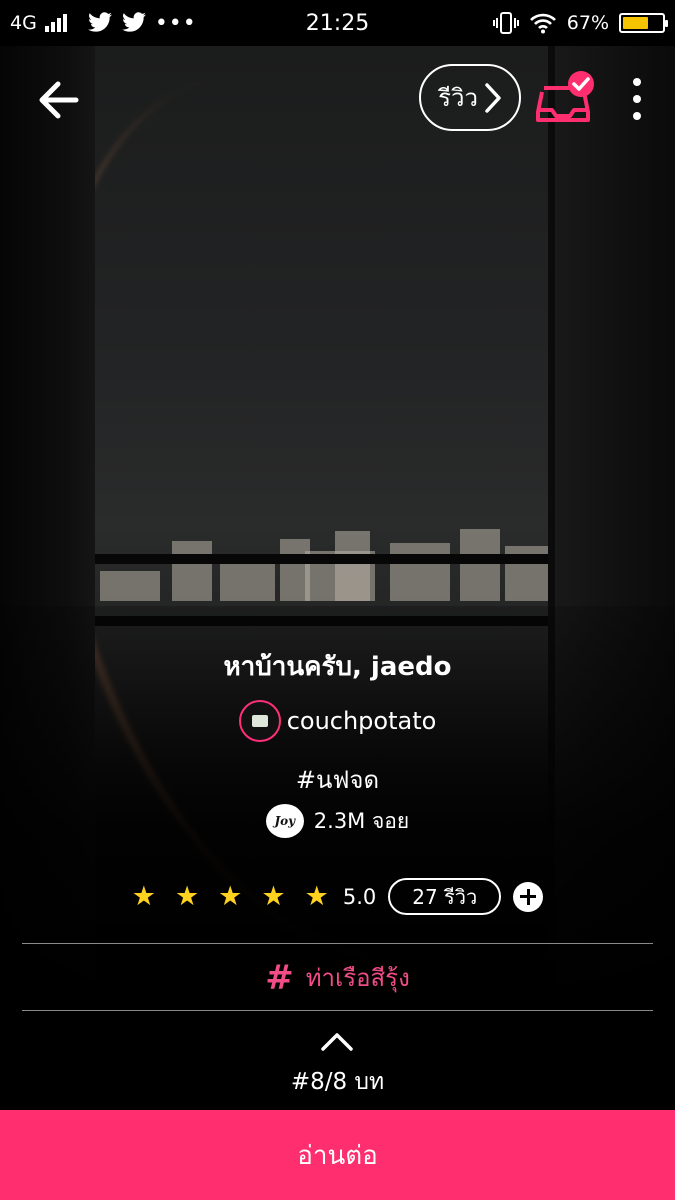 This screenshot has width=675, height=1200. Describe the element at coordinates (279, 977) in the screenshot. I see `hashtag-icon: #` at that location.